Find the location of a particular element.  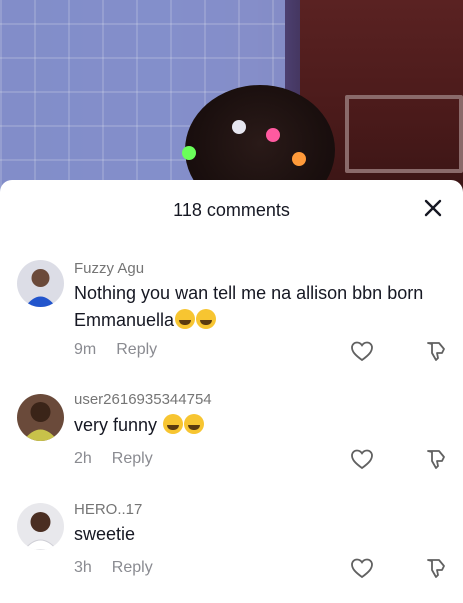

sheet-header: 118 comments is located at coordinates (231, 209).